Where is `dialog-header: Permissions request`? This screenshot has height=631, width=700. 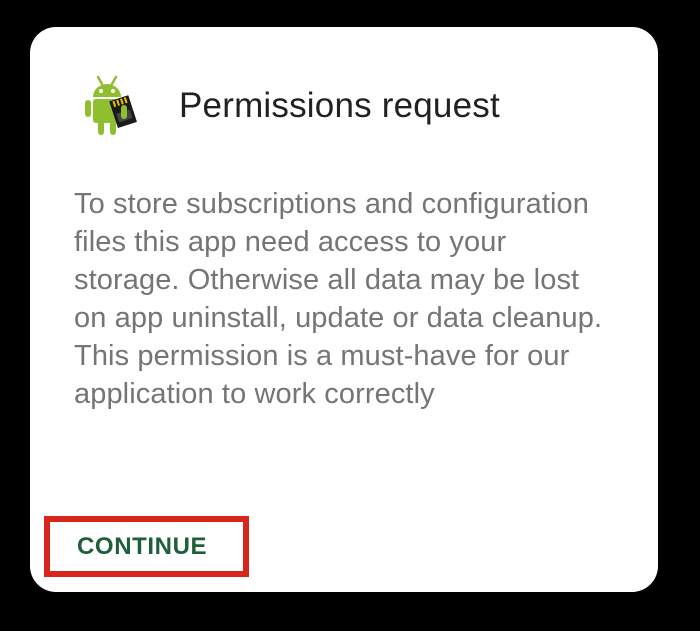 dialog-header: Permissions request is located at coordinates (291, 105).